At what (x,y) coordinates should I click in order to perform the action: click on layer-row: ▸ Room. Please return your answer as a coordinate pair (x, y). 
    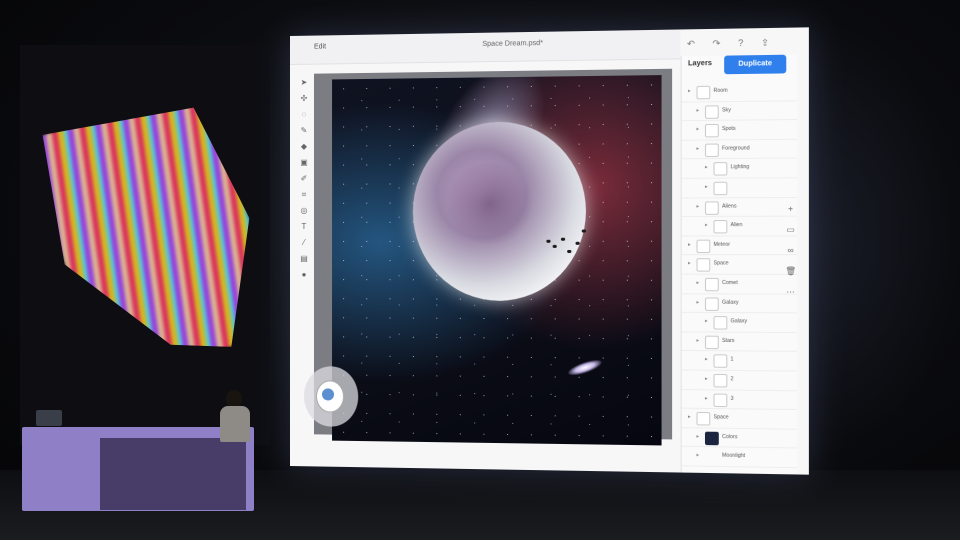
    Looking at the image, I should click on (739, 92).